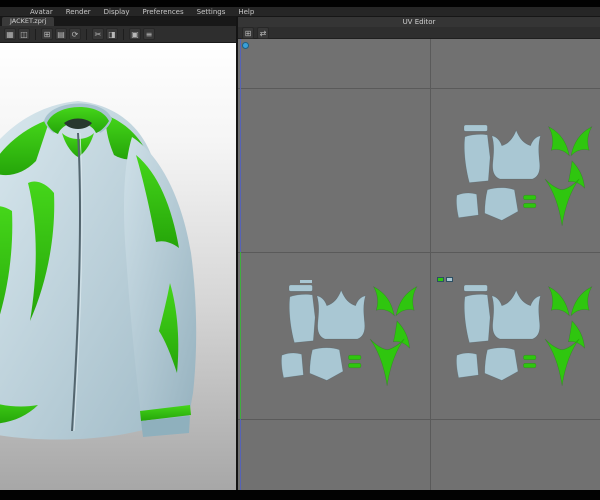 The image size is (600, 500). I want to click on toolbar-icon-8: ▣, so click(135, 34).